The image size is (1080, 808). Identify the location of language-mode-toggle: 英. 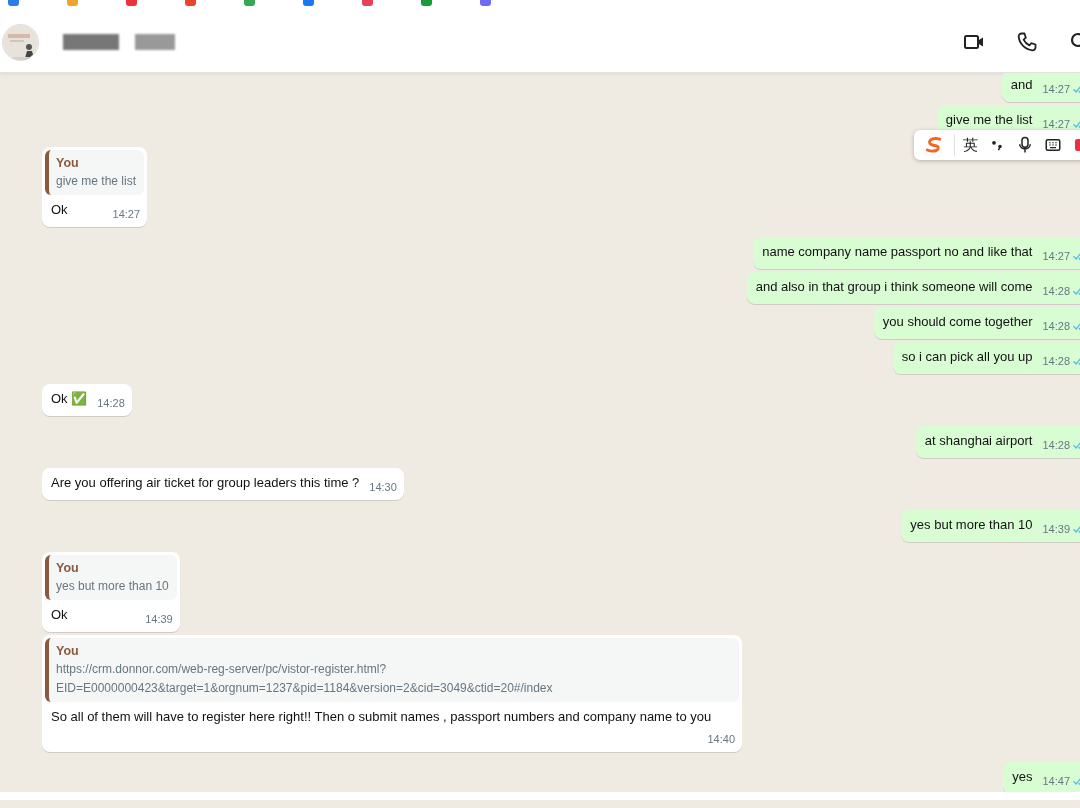
(966, 145).